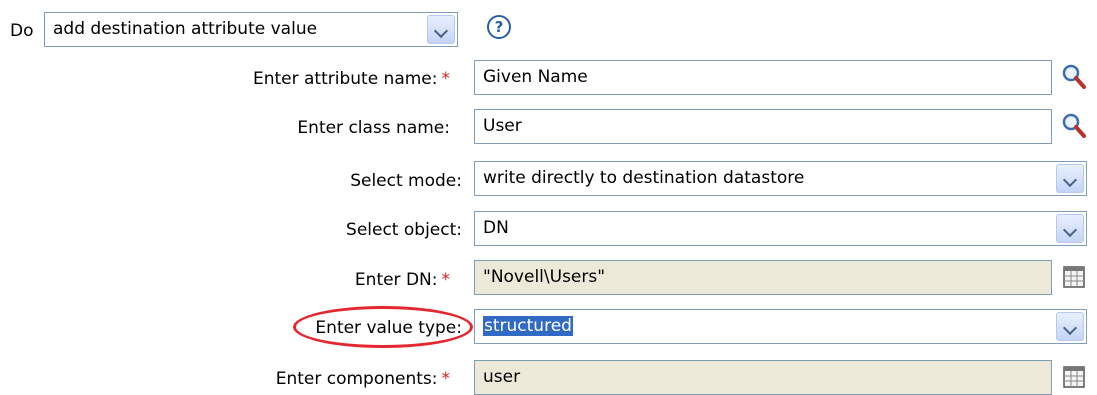 This screenshot has width=1097, height=395. Describe the element at coordinates (406, 181) in the screenshot. I see `mode-label: Select mode:` at that location.